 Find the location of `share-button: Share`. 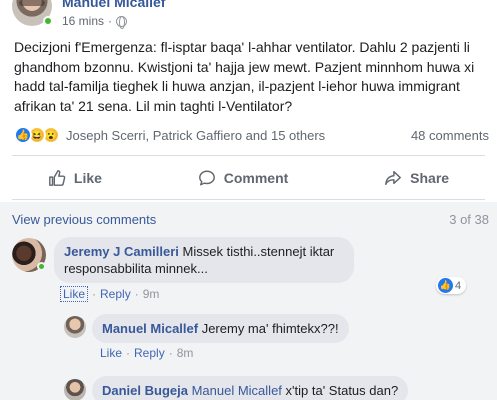

share-button: Share is located at coordinates (416, 178).